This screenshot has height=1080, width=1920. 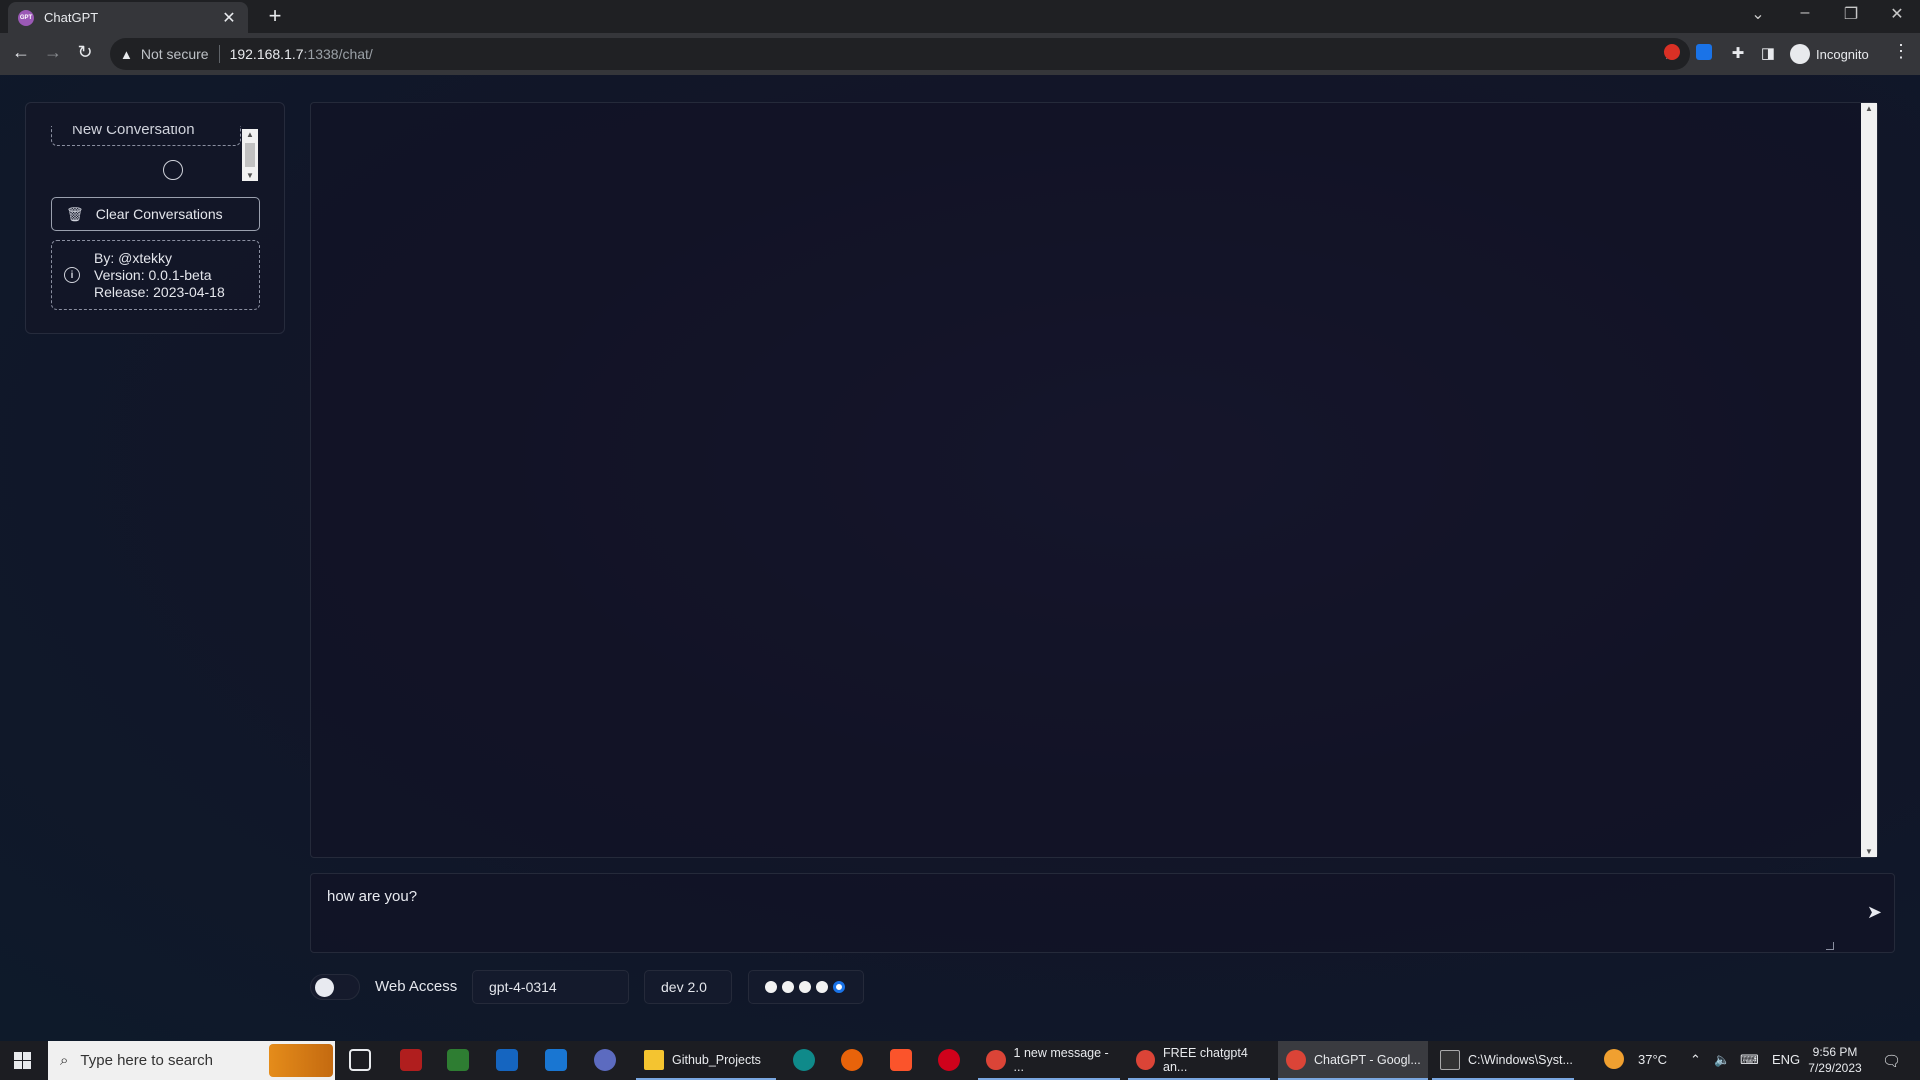 I want to click on model-select-value: gpt-4-0314, so click(x=523, y=987).